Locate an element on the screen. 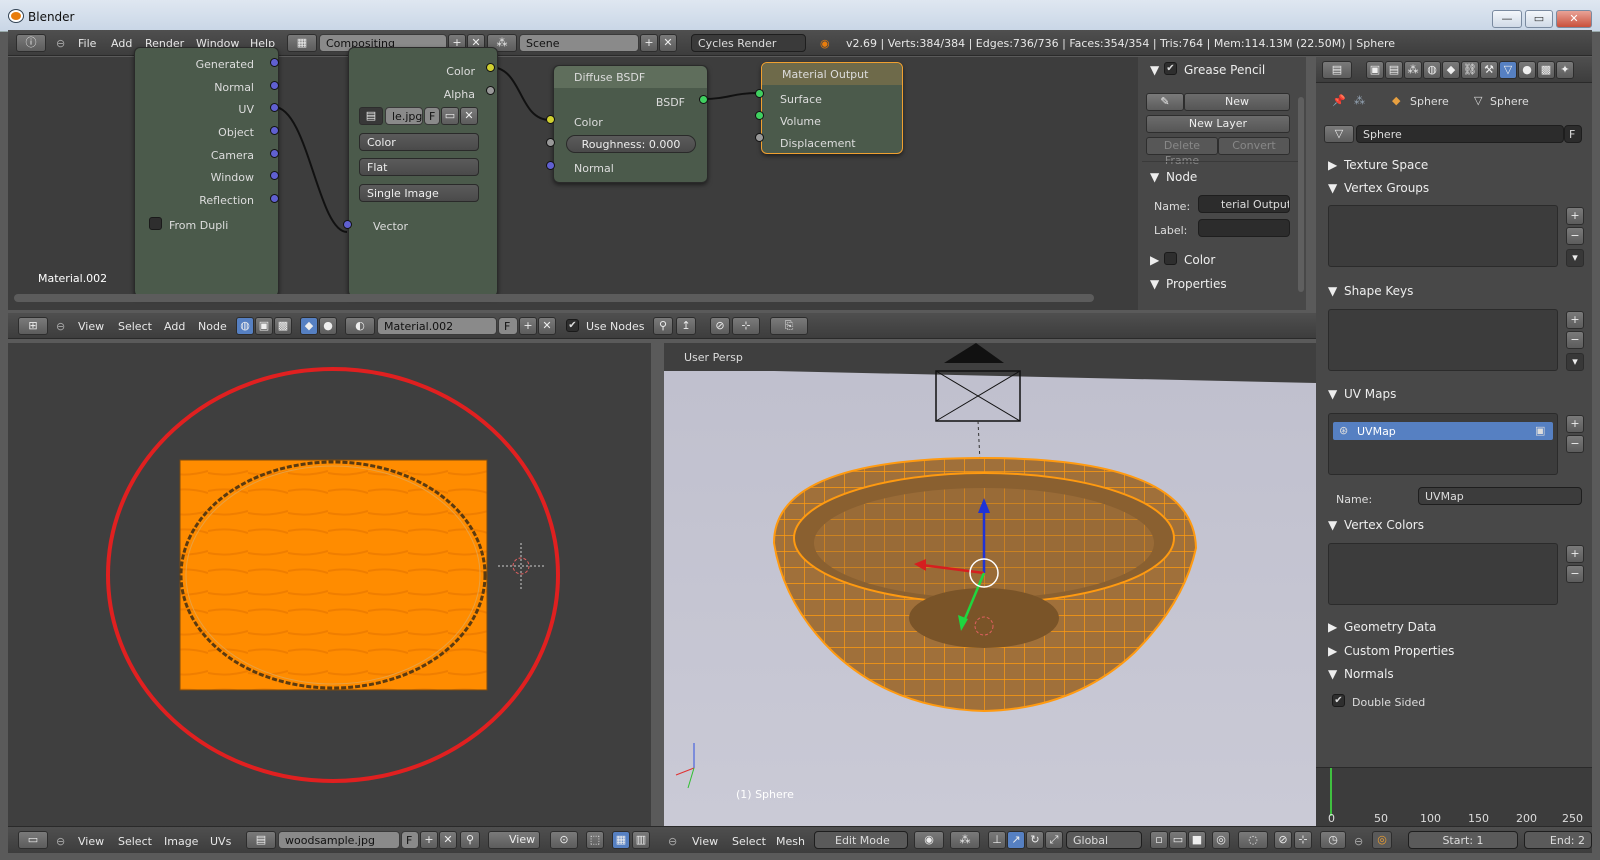  orientation-select: Global is located at coordinates (1104, 840).